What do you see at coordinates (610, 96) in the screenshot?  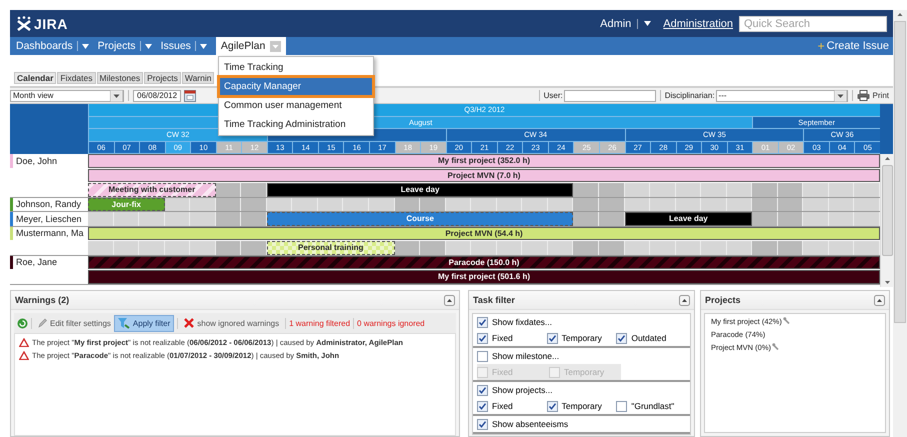 I see `user-field` at bounding box center [610, 96].